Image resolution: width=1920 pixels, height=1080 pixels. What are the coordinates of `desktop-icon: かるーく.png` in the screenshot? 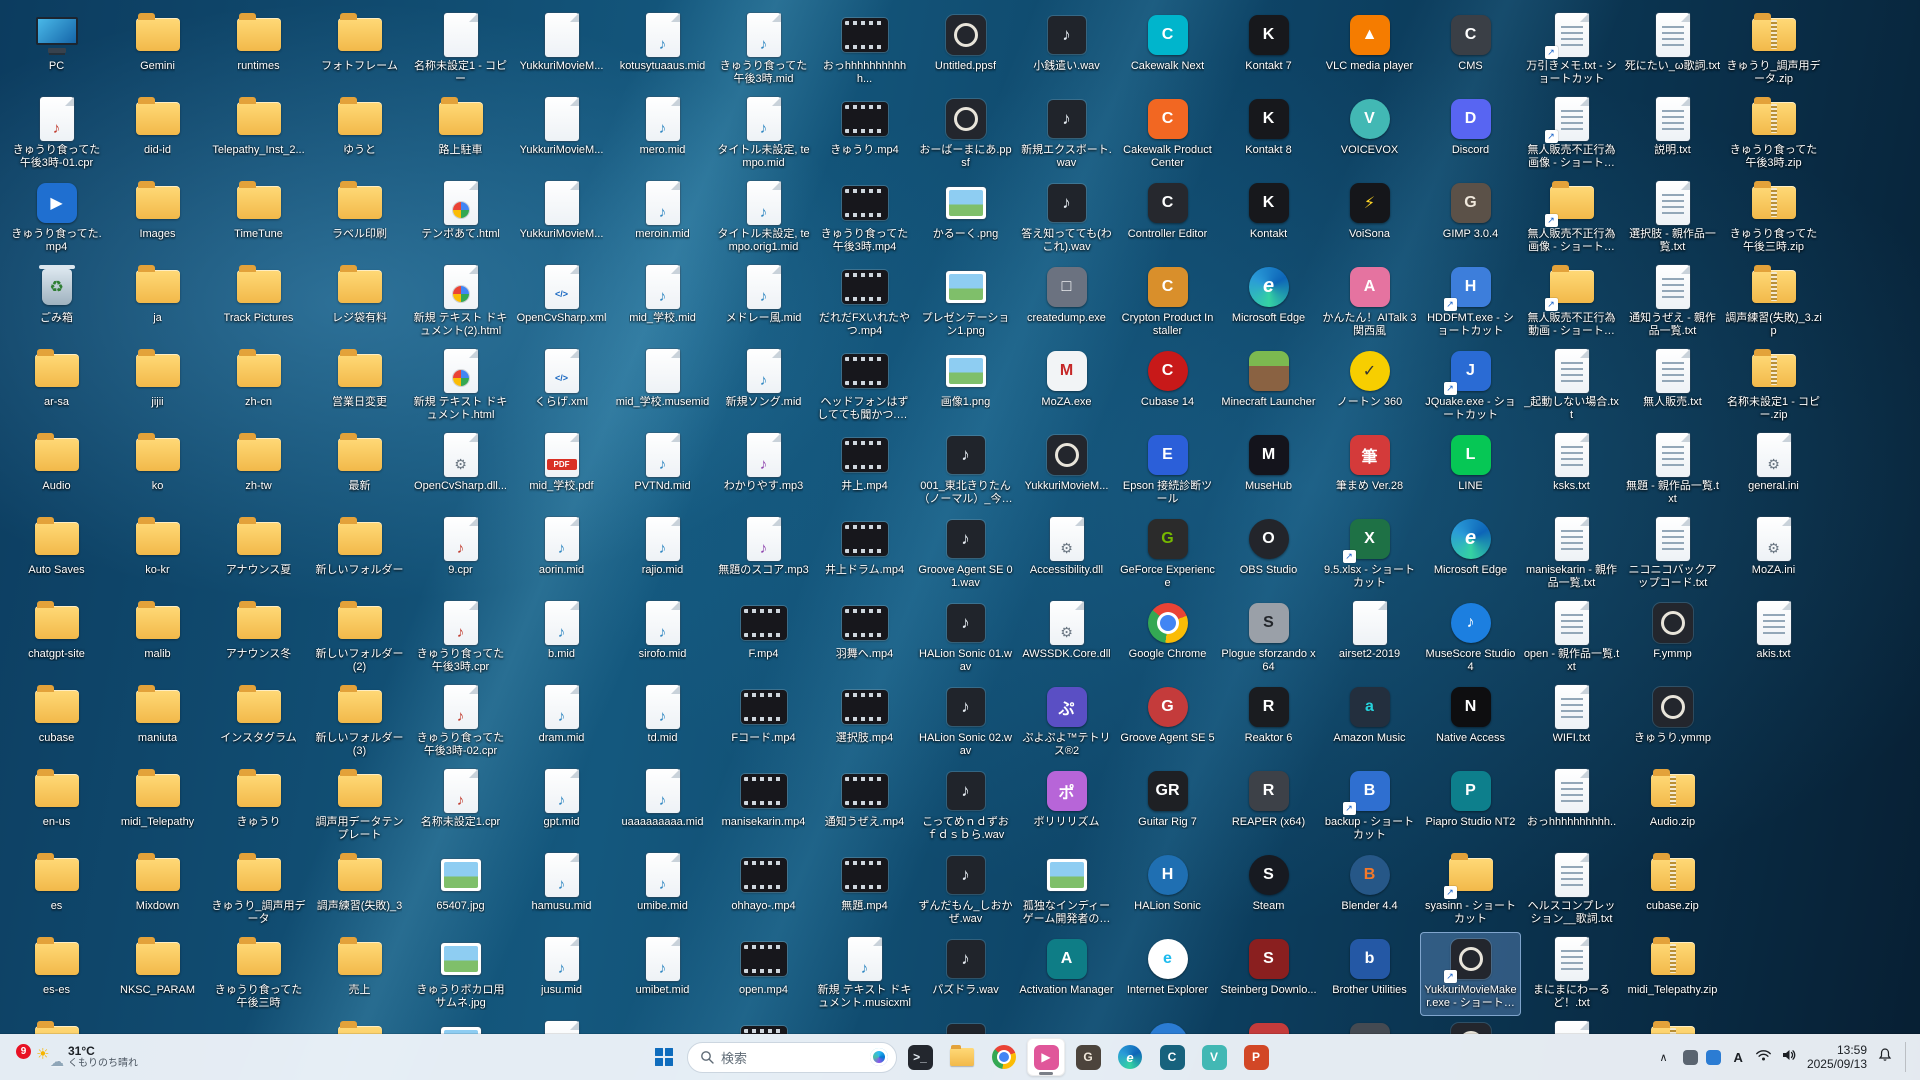 It's located at (965, 218).